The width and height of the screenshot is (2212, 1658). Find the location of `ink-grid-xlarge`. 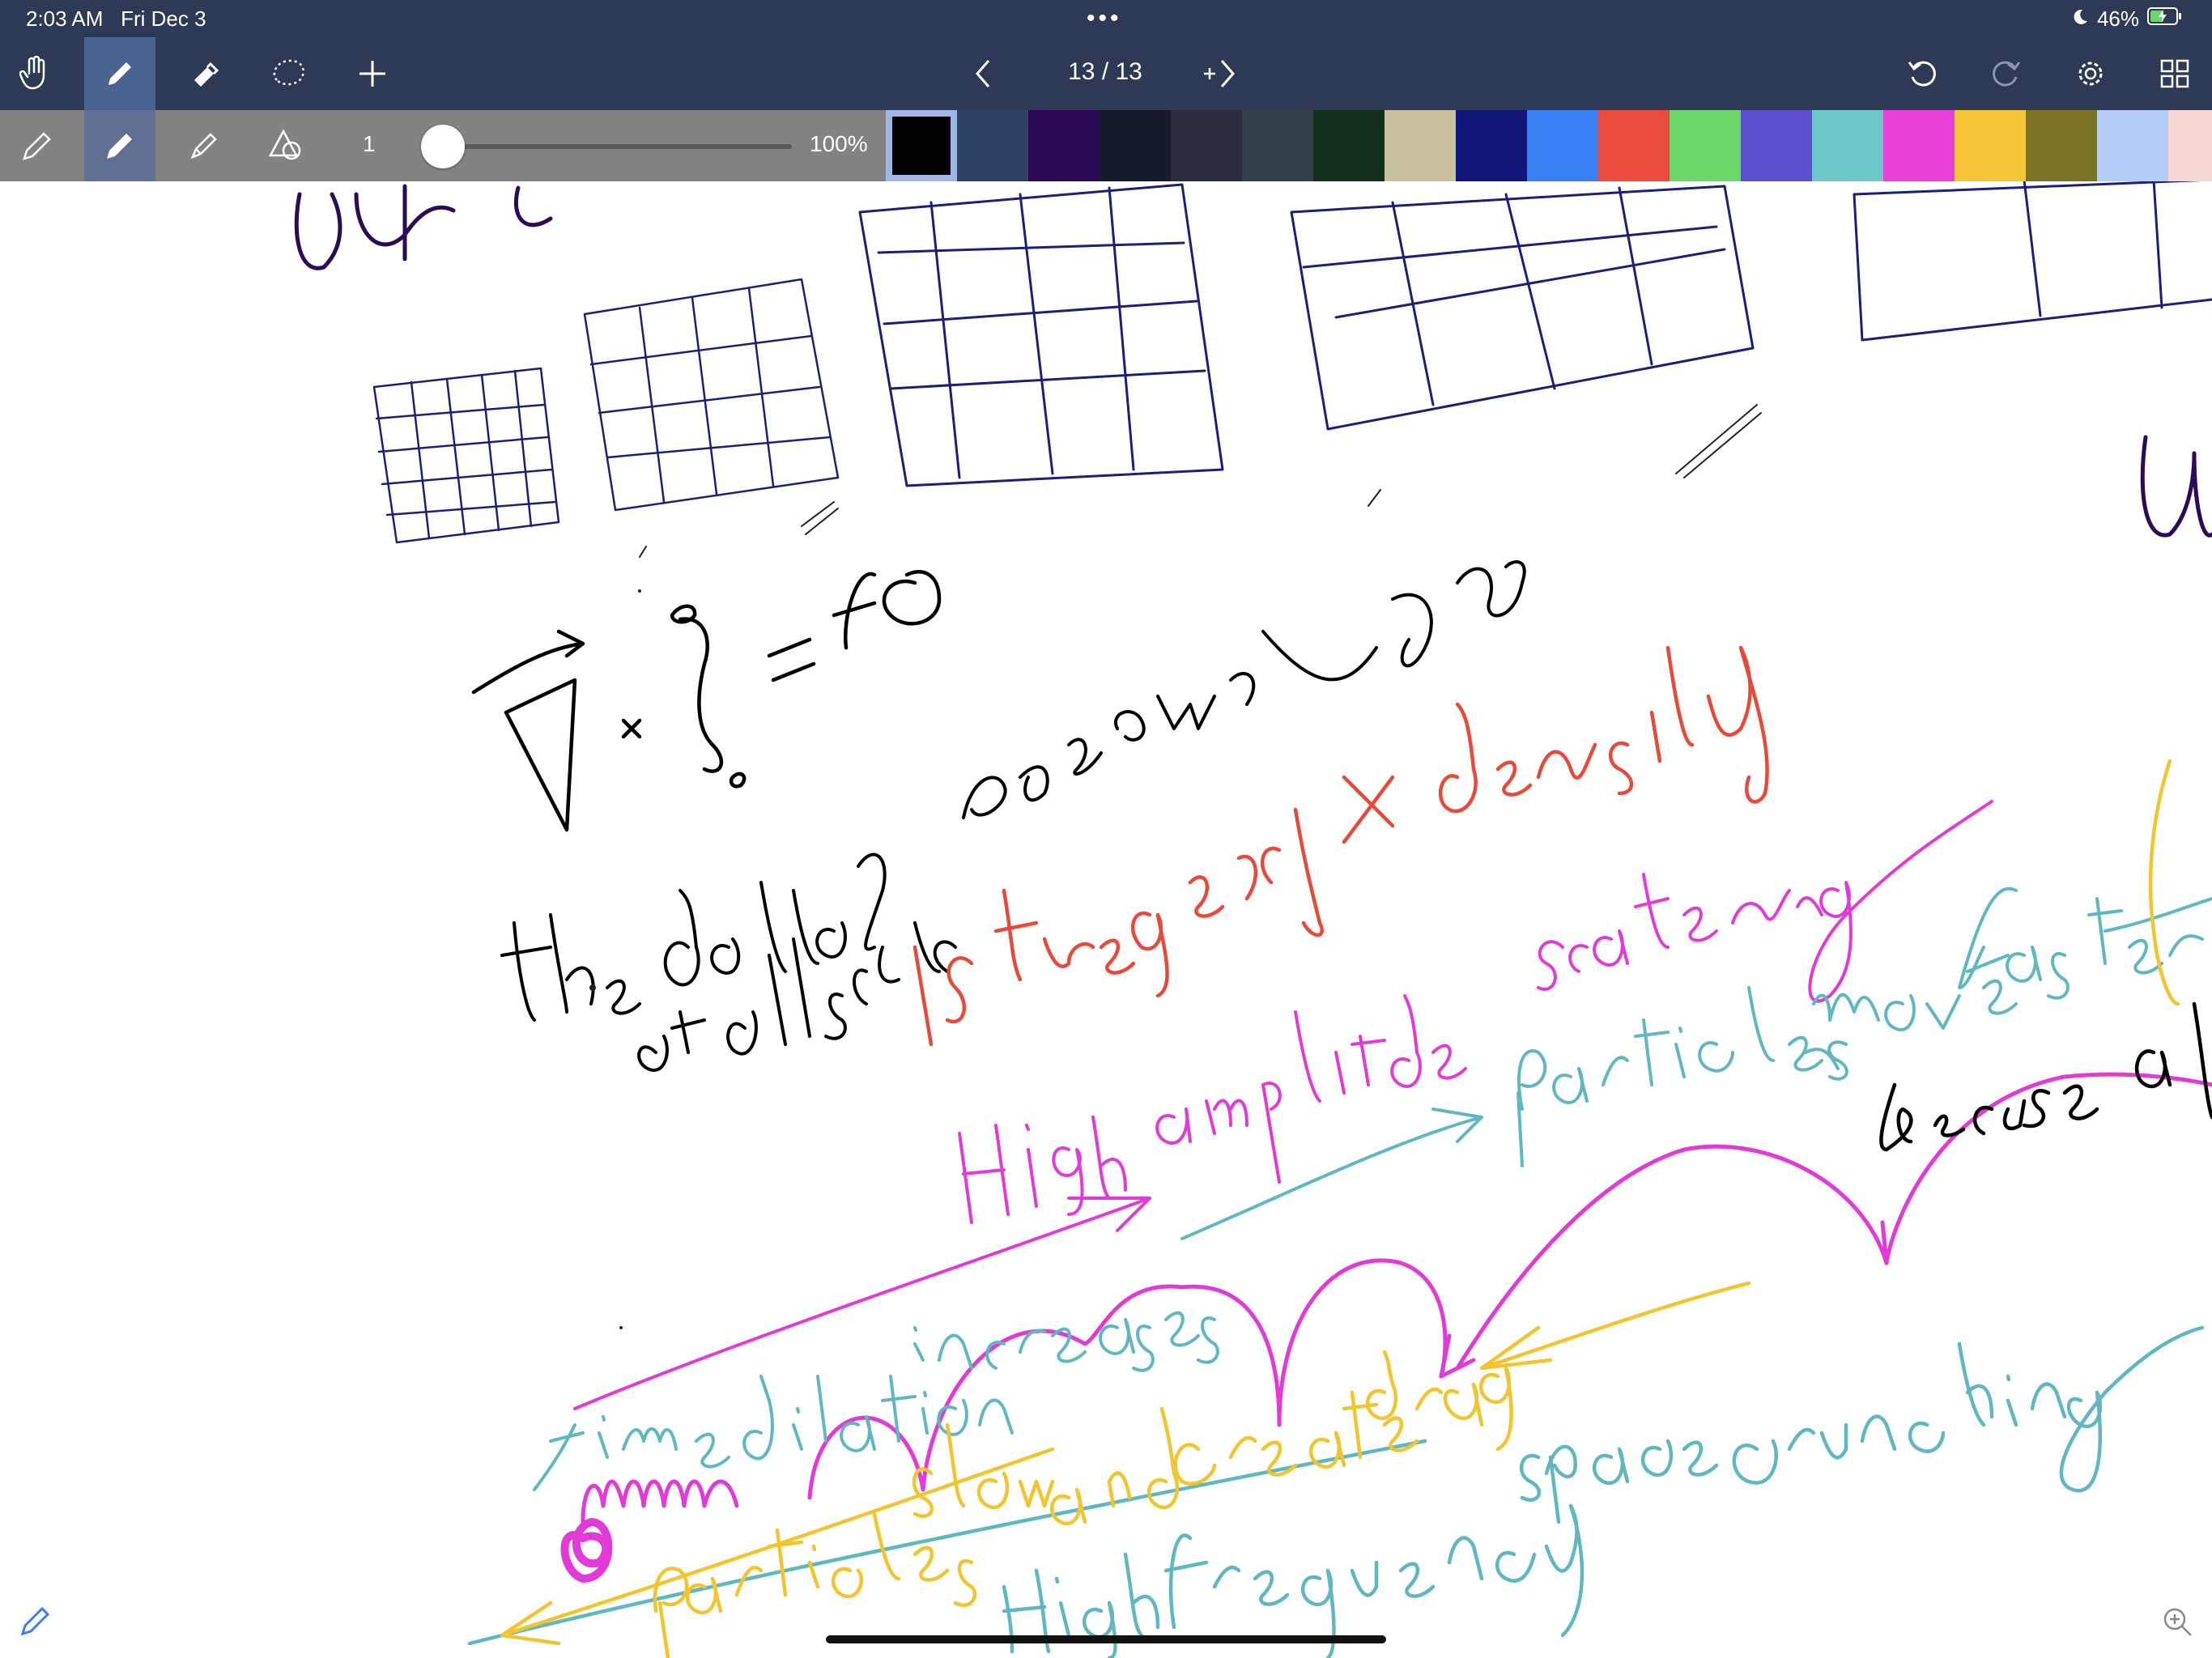

ink-grid-xlarge is located at coordinates (1523, 308).